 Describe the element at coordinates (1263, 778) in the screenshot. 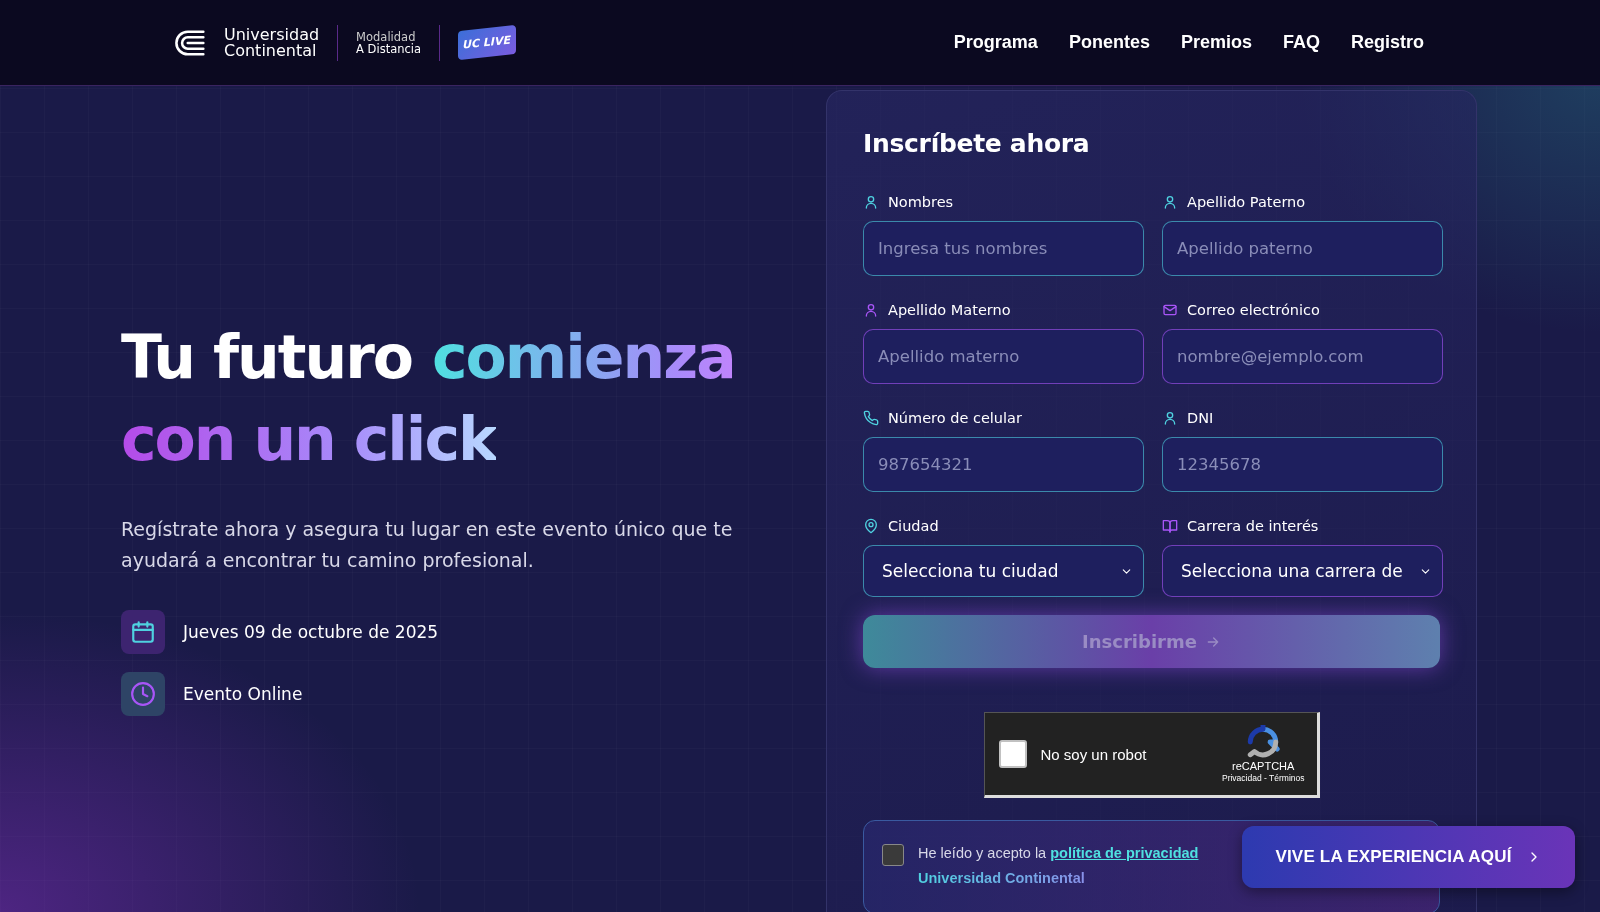

I see `captcha-links: Privacidad - Términos` at that location.